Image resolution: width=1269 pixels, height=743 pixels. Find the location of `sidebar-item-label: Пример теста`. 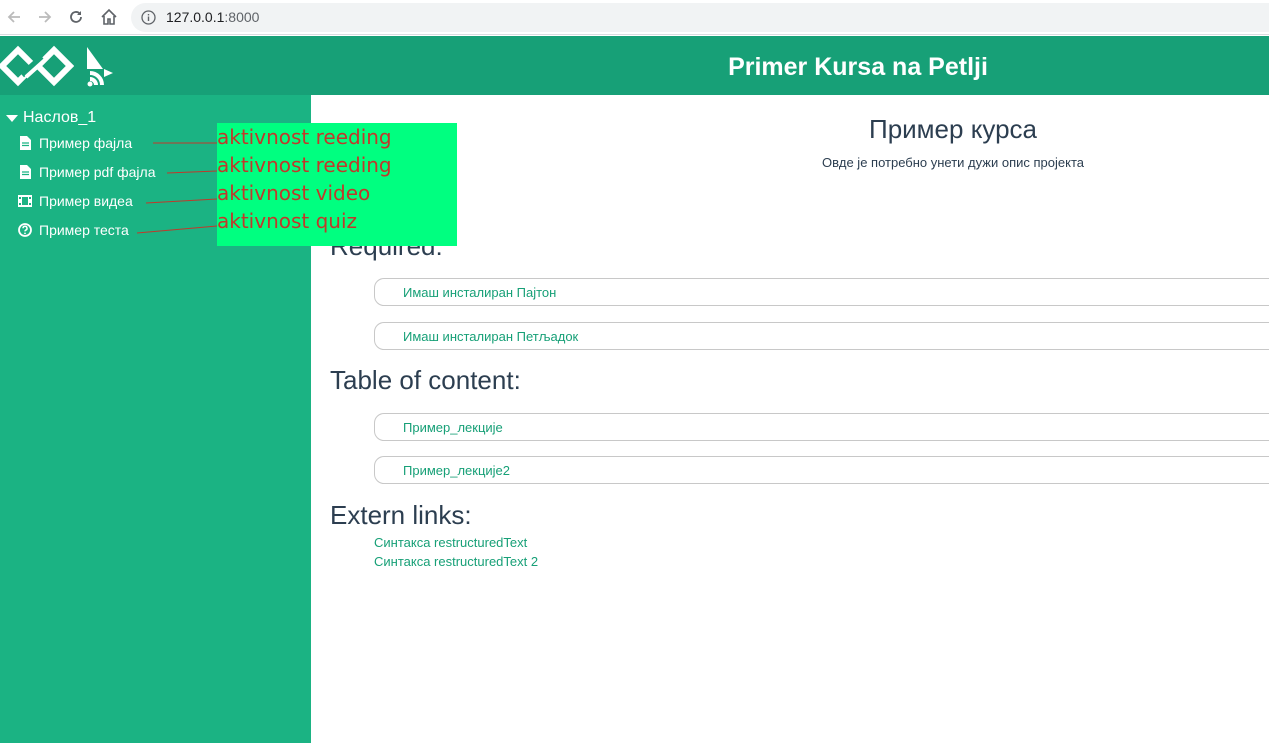

sidebar-item-label: Пример теста is located at coordinates (84, 230).